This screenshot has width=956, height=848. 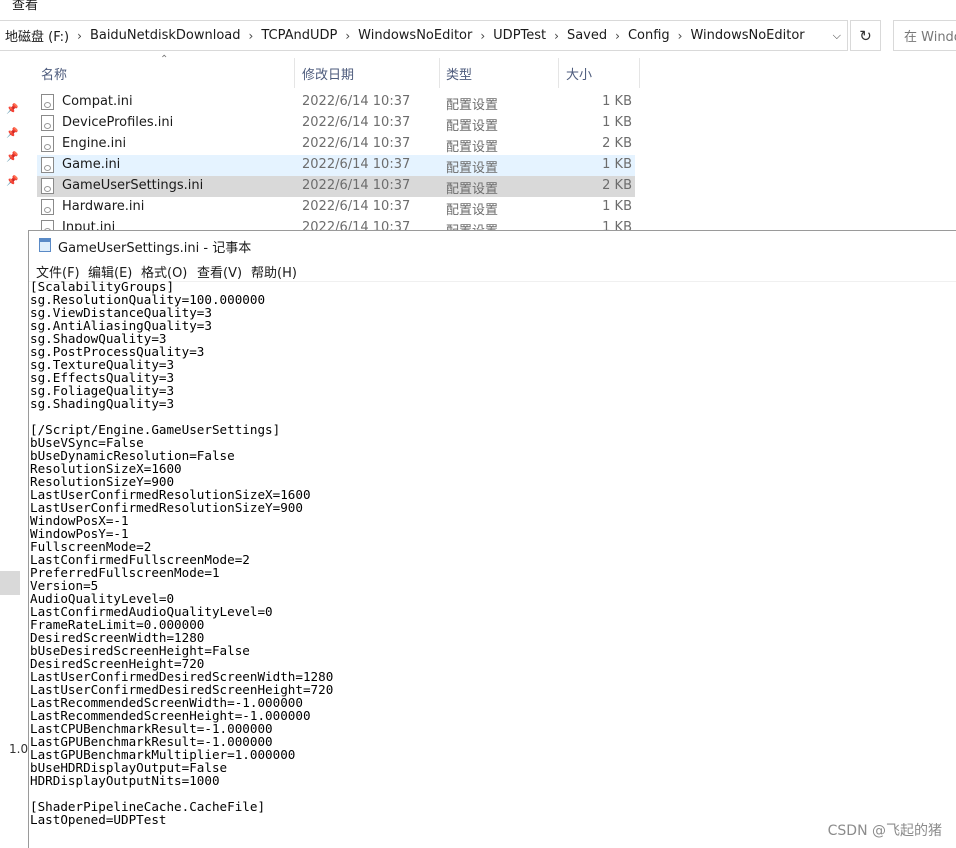 What do you see at coordinates (94, 143) in the screenshot?
I see `file-name: Engine.ini` at bounding box center [94, 143].